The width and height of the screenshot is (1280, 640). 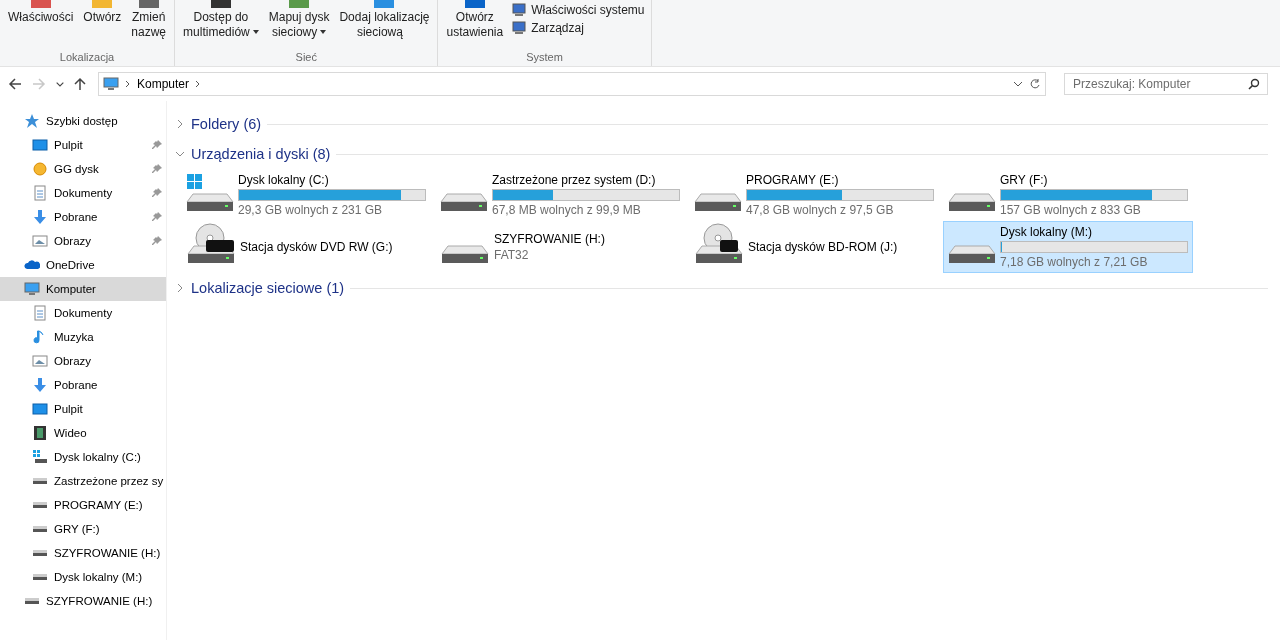 I want to click on sidebar-item: Muzyka, so click(x=83, y=337).